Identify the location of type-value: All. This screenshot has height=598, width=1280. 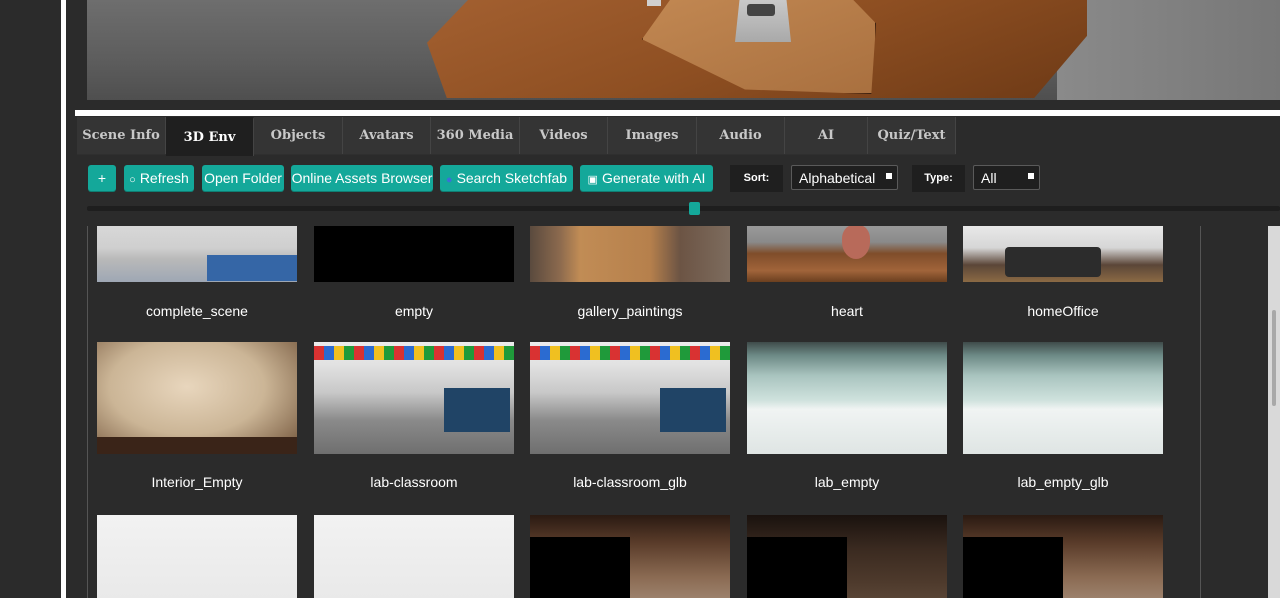
(989, 178).